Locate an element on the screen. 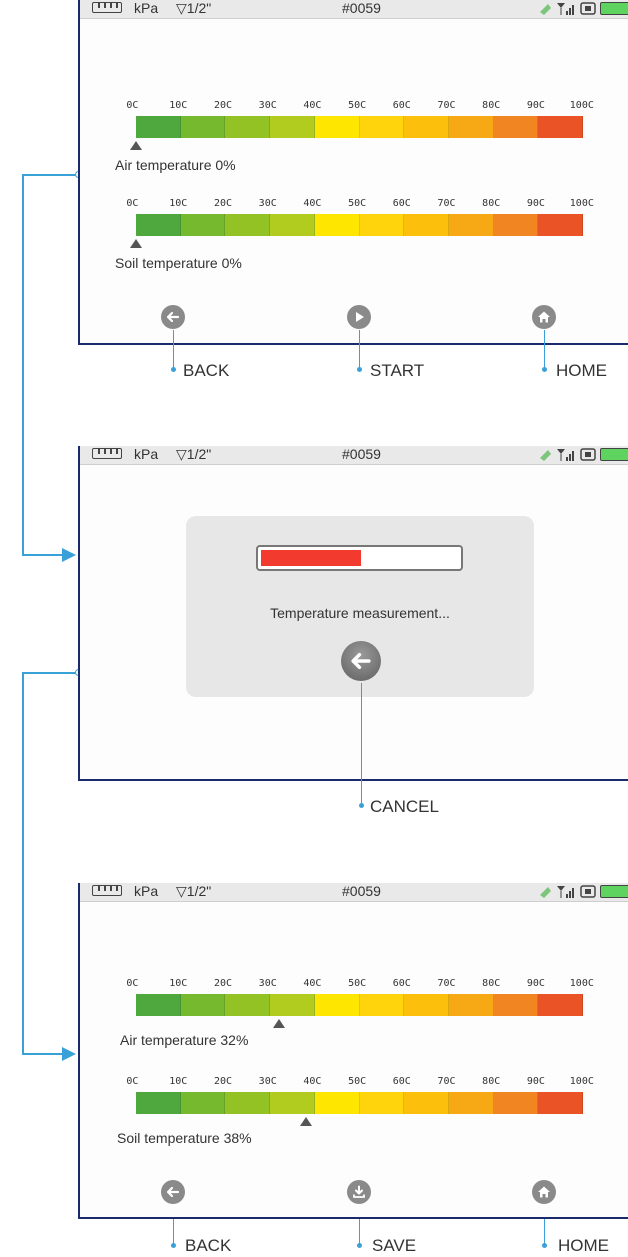 This screenshot has height=1257, width=628. status-bar: kPa ▽1/2" #0059 is located at coordinates (354, 9).